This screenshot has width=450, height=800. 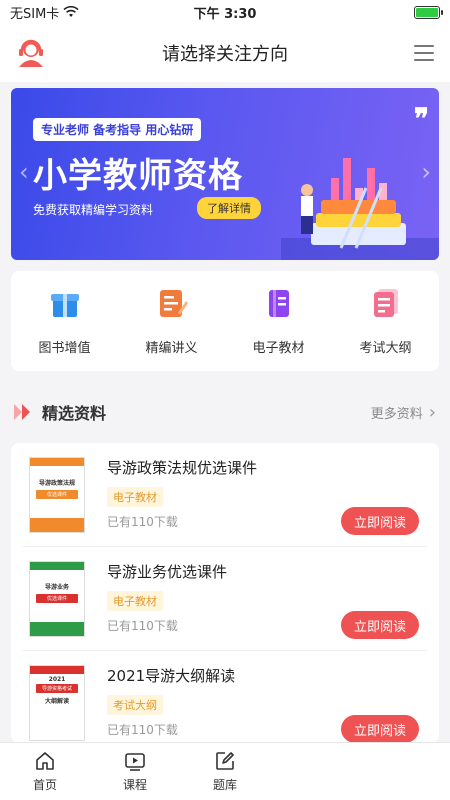 I want to click on quick-label: 考试大纲, so click(x=385, y=348).